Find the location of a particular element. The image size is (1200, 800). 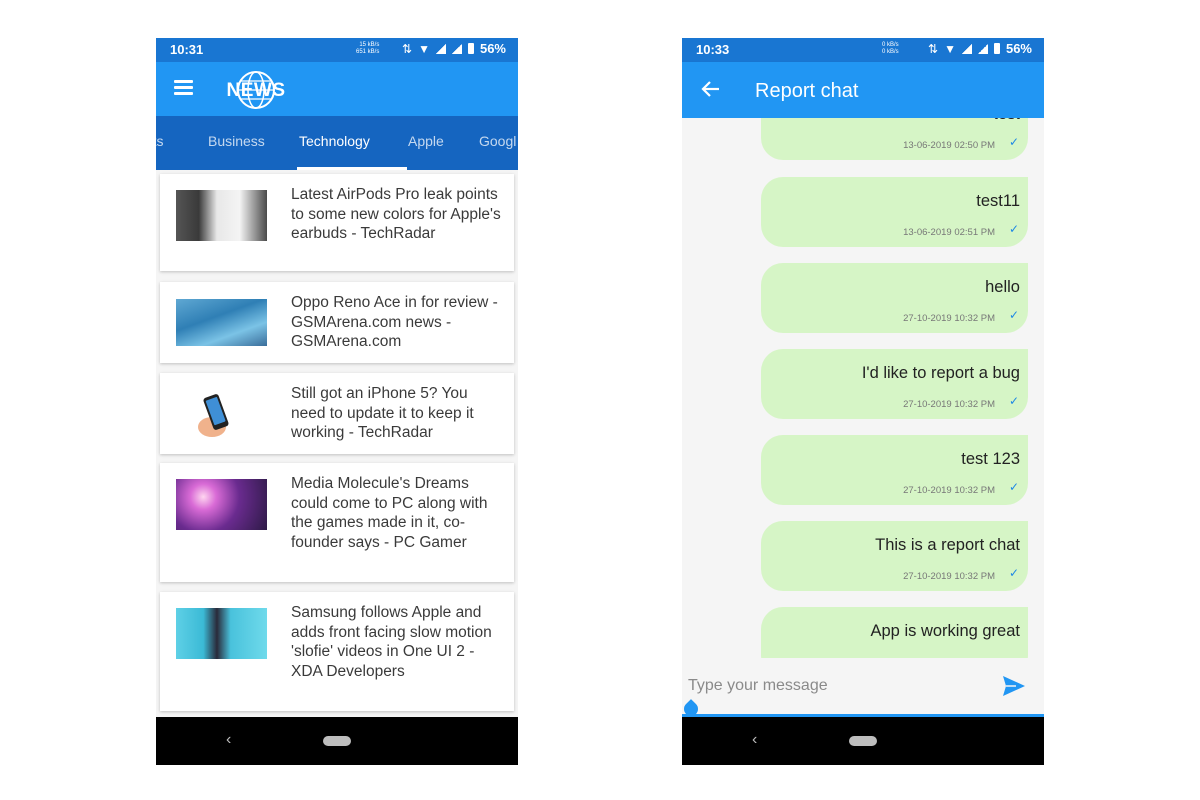

message-text: test11 is located at coordinates (998, 201).